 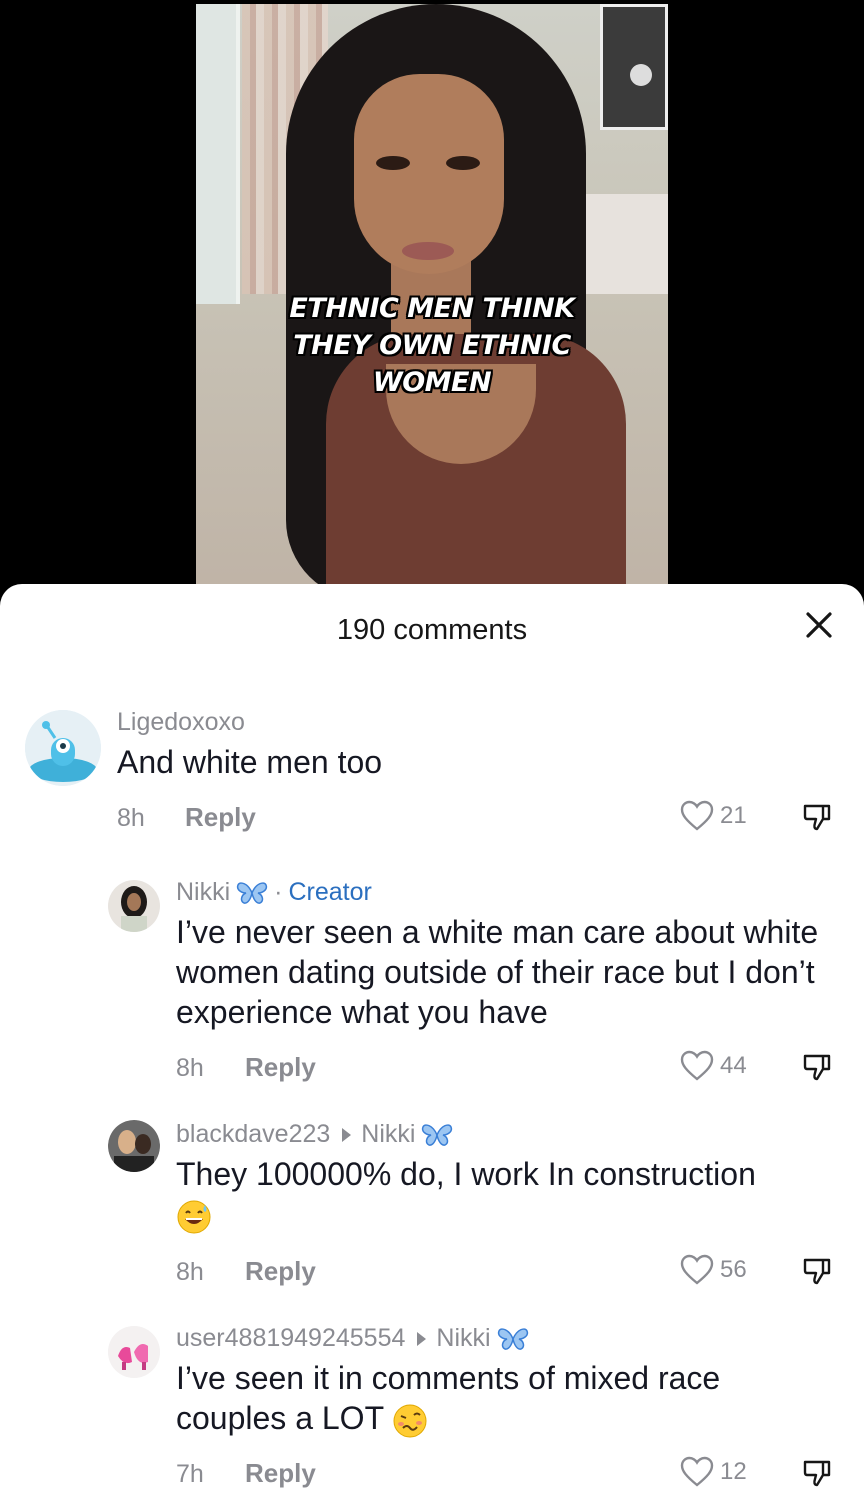 I want to click on comment-item: Ligedoxoxo And white men too 8h Reply 21, so click(x=432, y=774).